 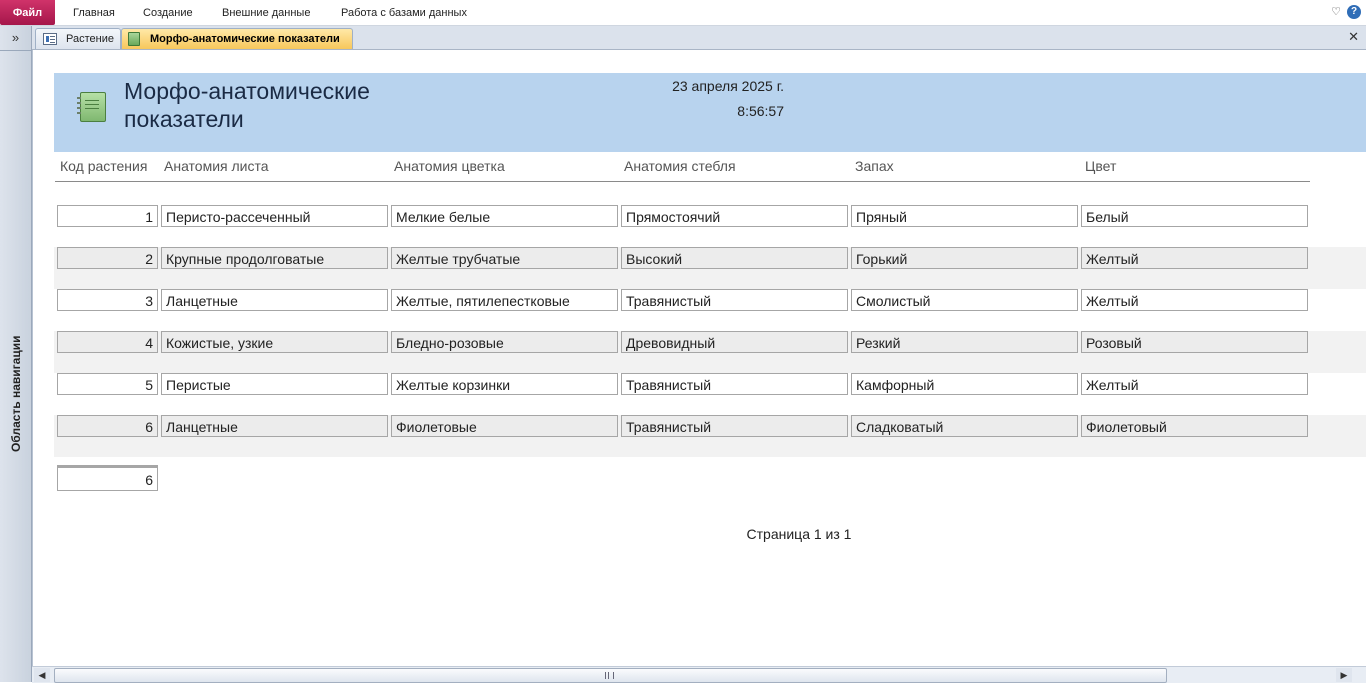 I want to click on column-header-color: Цвет, so click(x=1101, y=166).